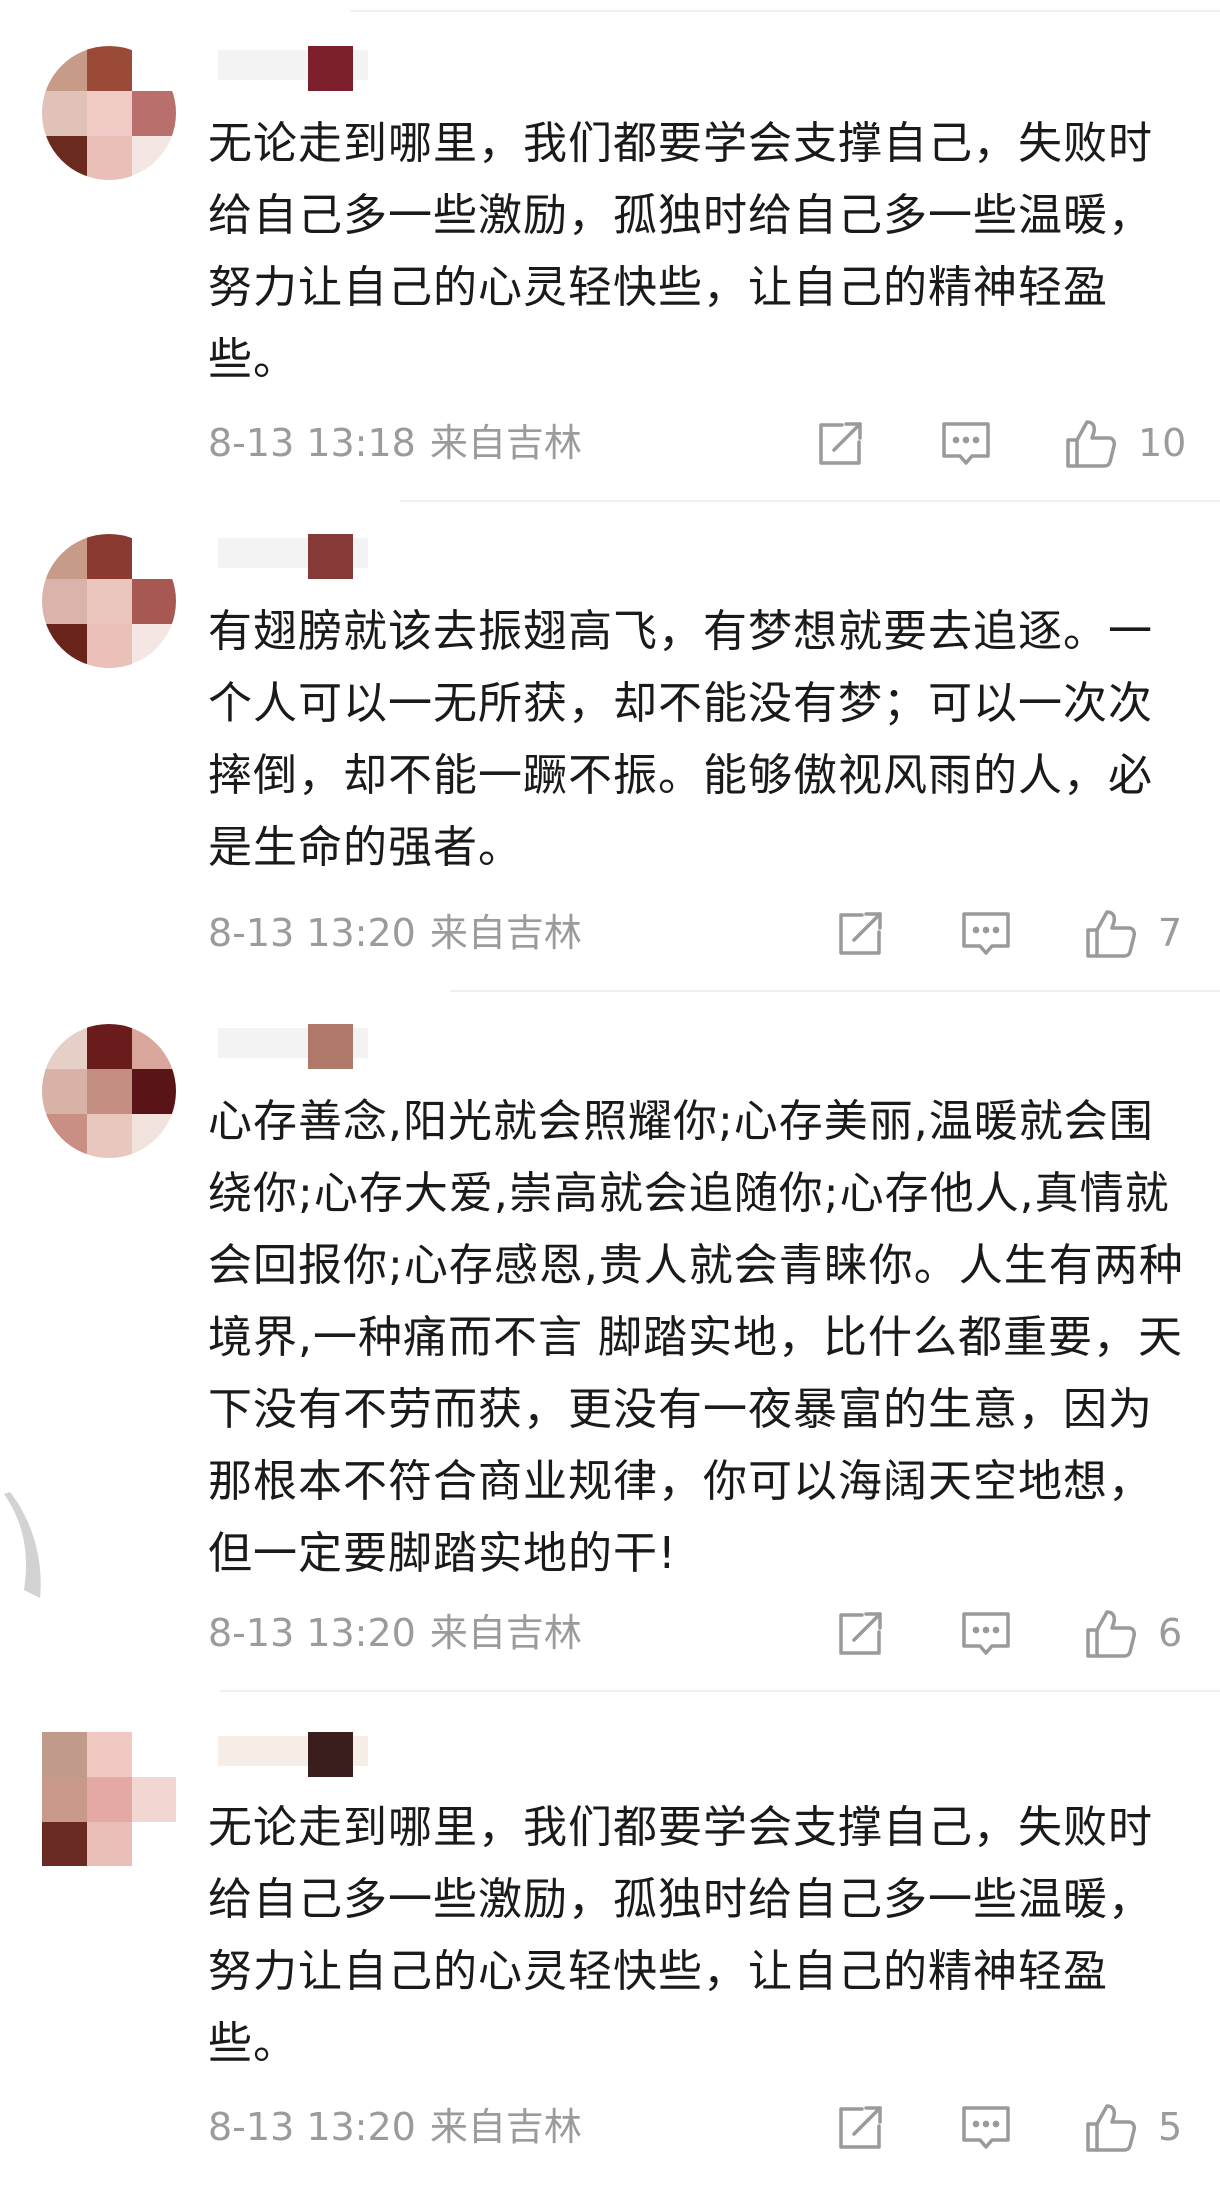  I want to click on edge-handle-icon, so click(22, 1546).